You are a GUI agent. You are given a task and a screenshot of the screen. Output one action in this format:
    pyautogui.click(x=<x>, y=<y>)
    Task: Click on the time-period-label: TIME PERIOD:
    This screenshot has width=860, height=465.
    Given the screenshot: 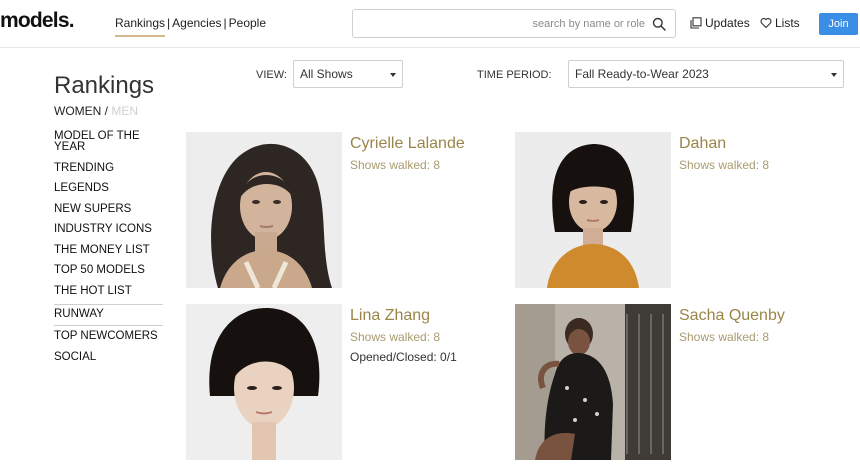 What is the action you would take?
    pyautogui.click(x=514, y=75)
    